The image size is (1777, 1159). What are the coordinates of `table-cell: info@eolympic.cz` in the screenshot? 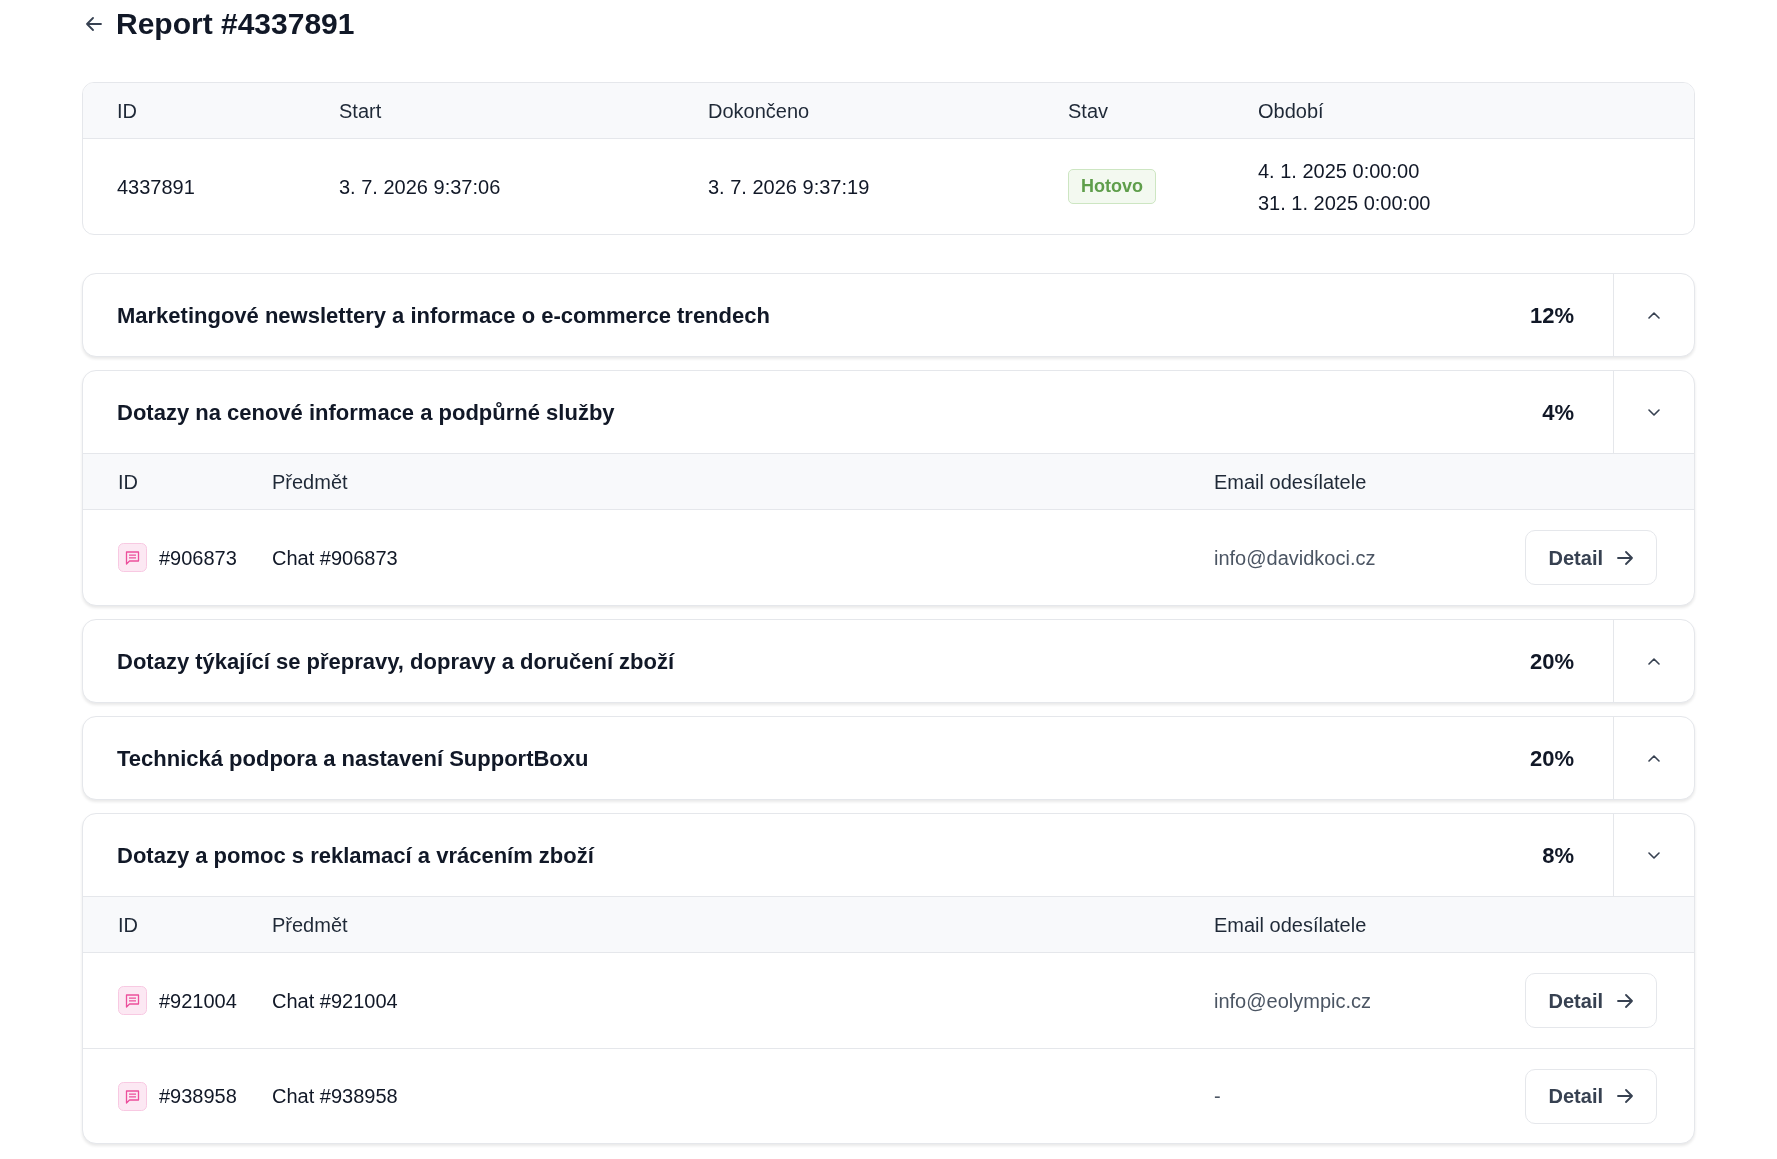 It's located at (1293, 1000).